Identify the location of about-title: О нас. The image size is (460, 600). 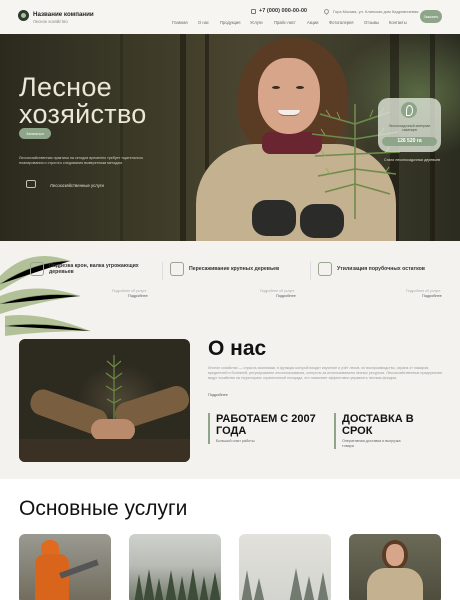
(237, 348).